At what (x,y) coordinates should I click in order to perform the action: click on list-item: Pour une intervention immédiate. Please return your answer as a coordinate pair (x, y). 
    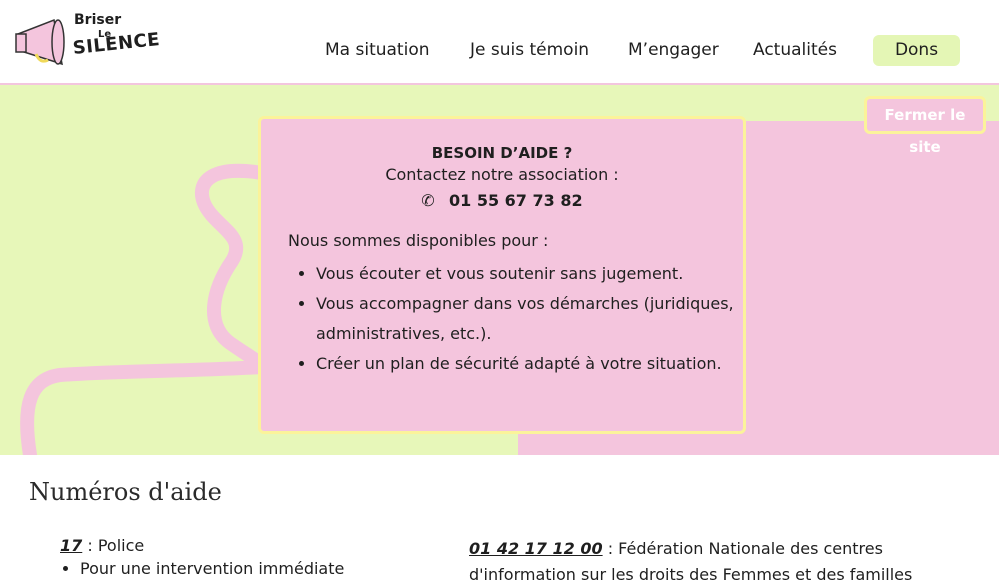
    Looking at the image, I should click on (212, 568).